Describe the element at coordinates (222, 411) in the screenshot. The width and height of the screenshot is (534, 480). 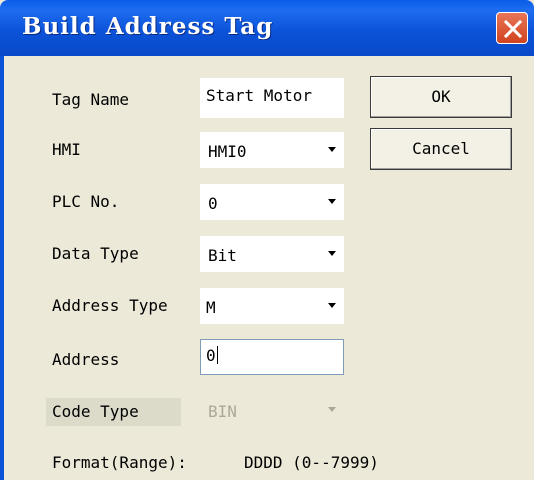
I see `code-type-select-value: BIN` at that location.